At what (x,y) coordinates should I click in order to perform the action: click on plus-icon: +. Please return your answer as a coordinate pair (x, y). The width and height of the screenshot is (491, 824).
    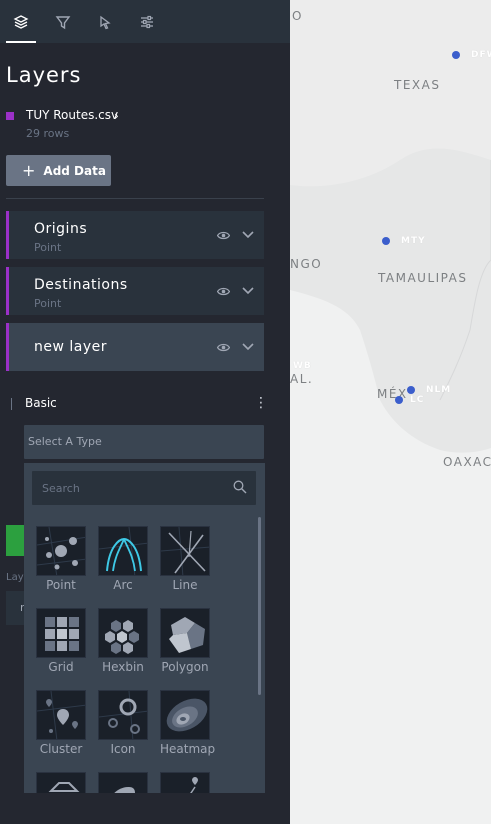
    Looking at the image, I should click on (29, 170).